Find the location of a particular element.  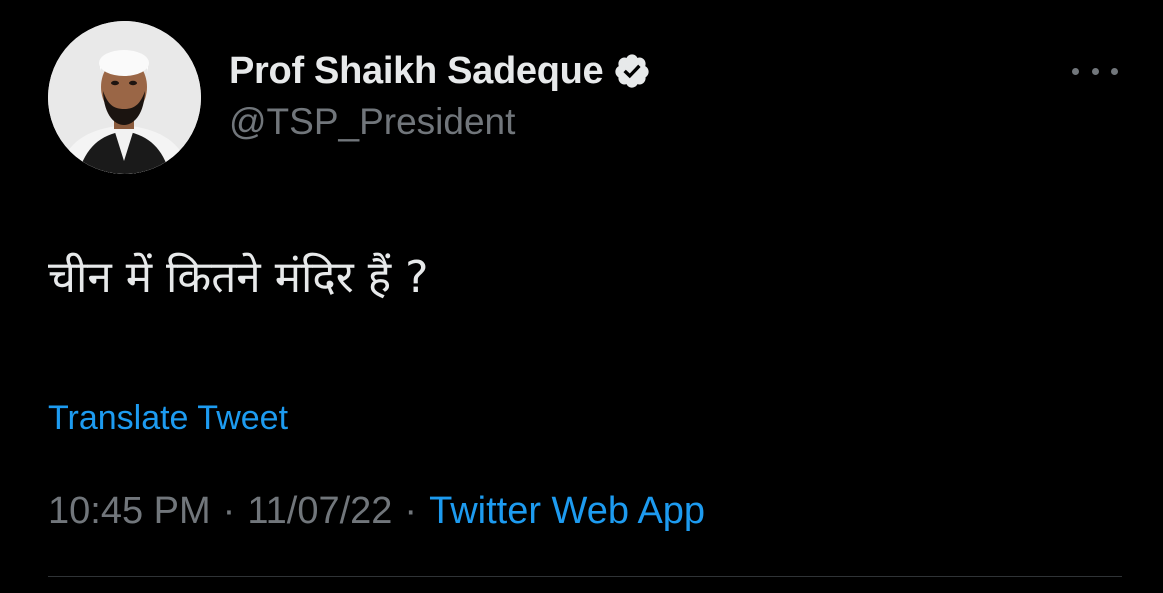

tweet-text: चीन में कितने मंदिर हैं ? is located at coordinates (238, 277).